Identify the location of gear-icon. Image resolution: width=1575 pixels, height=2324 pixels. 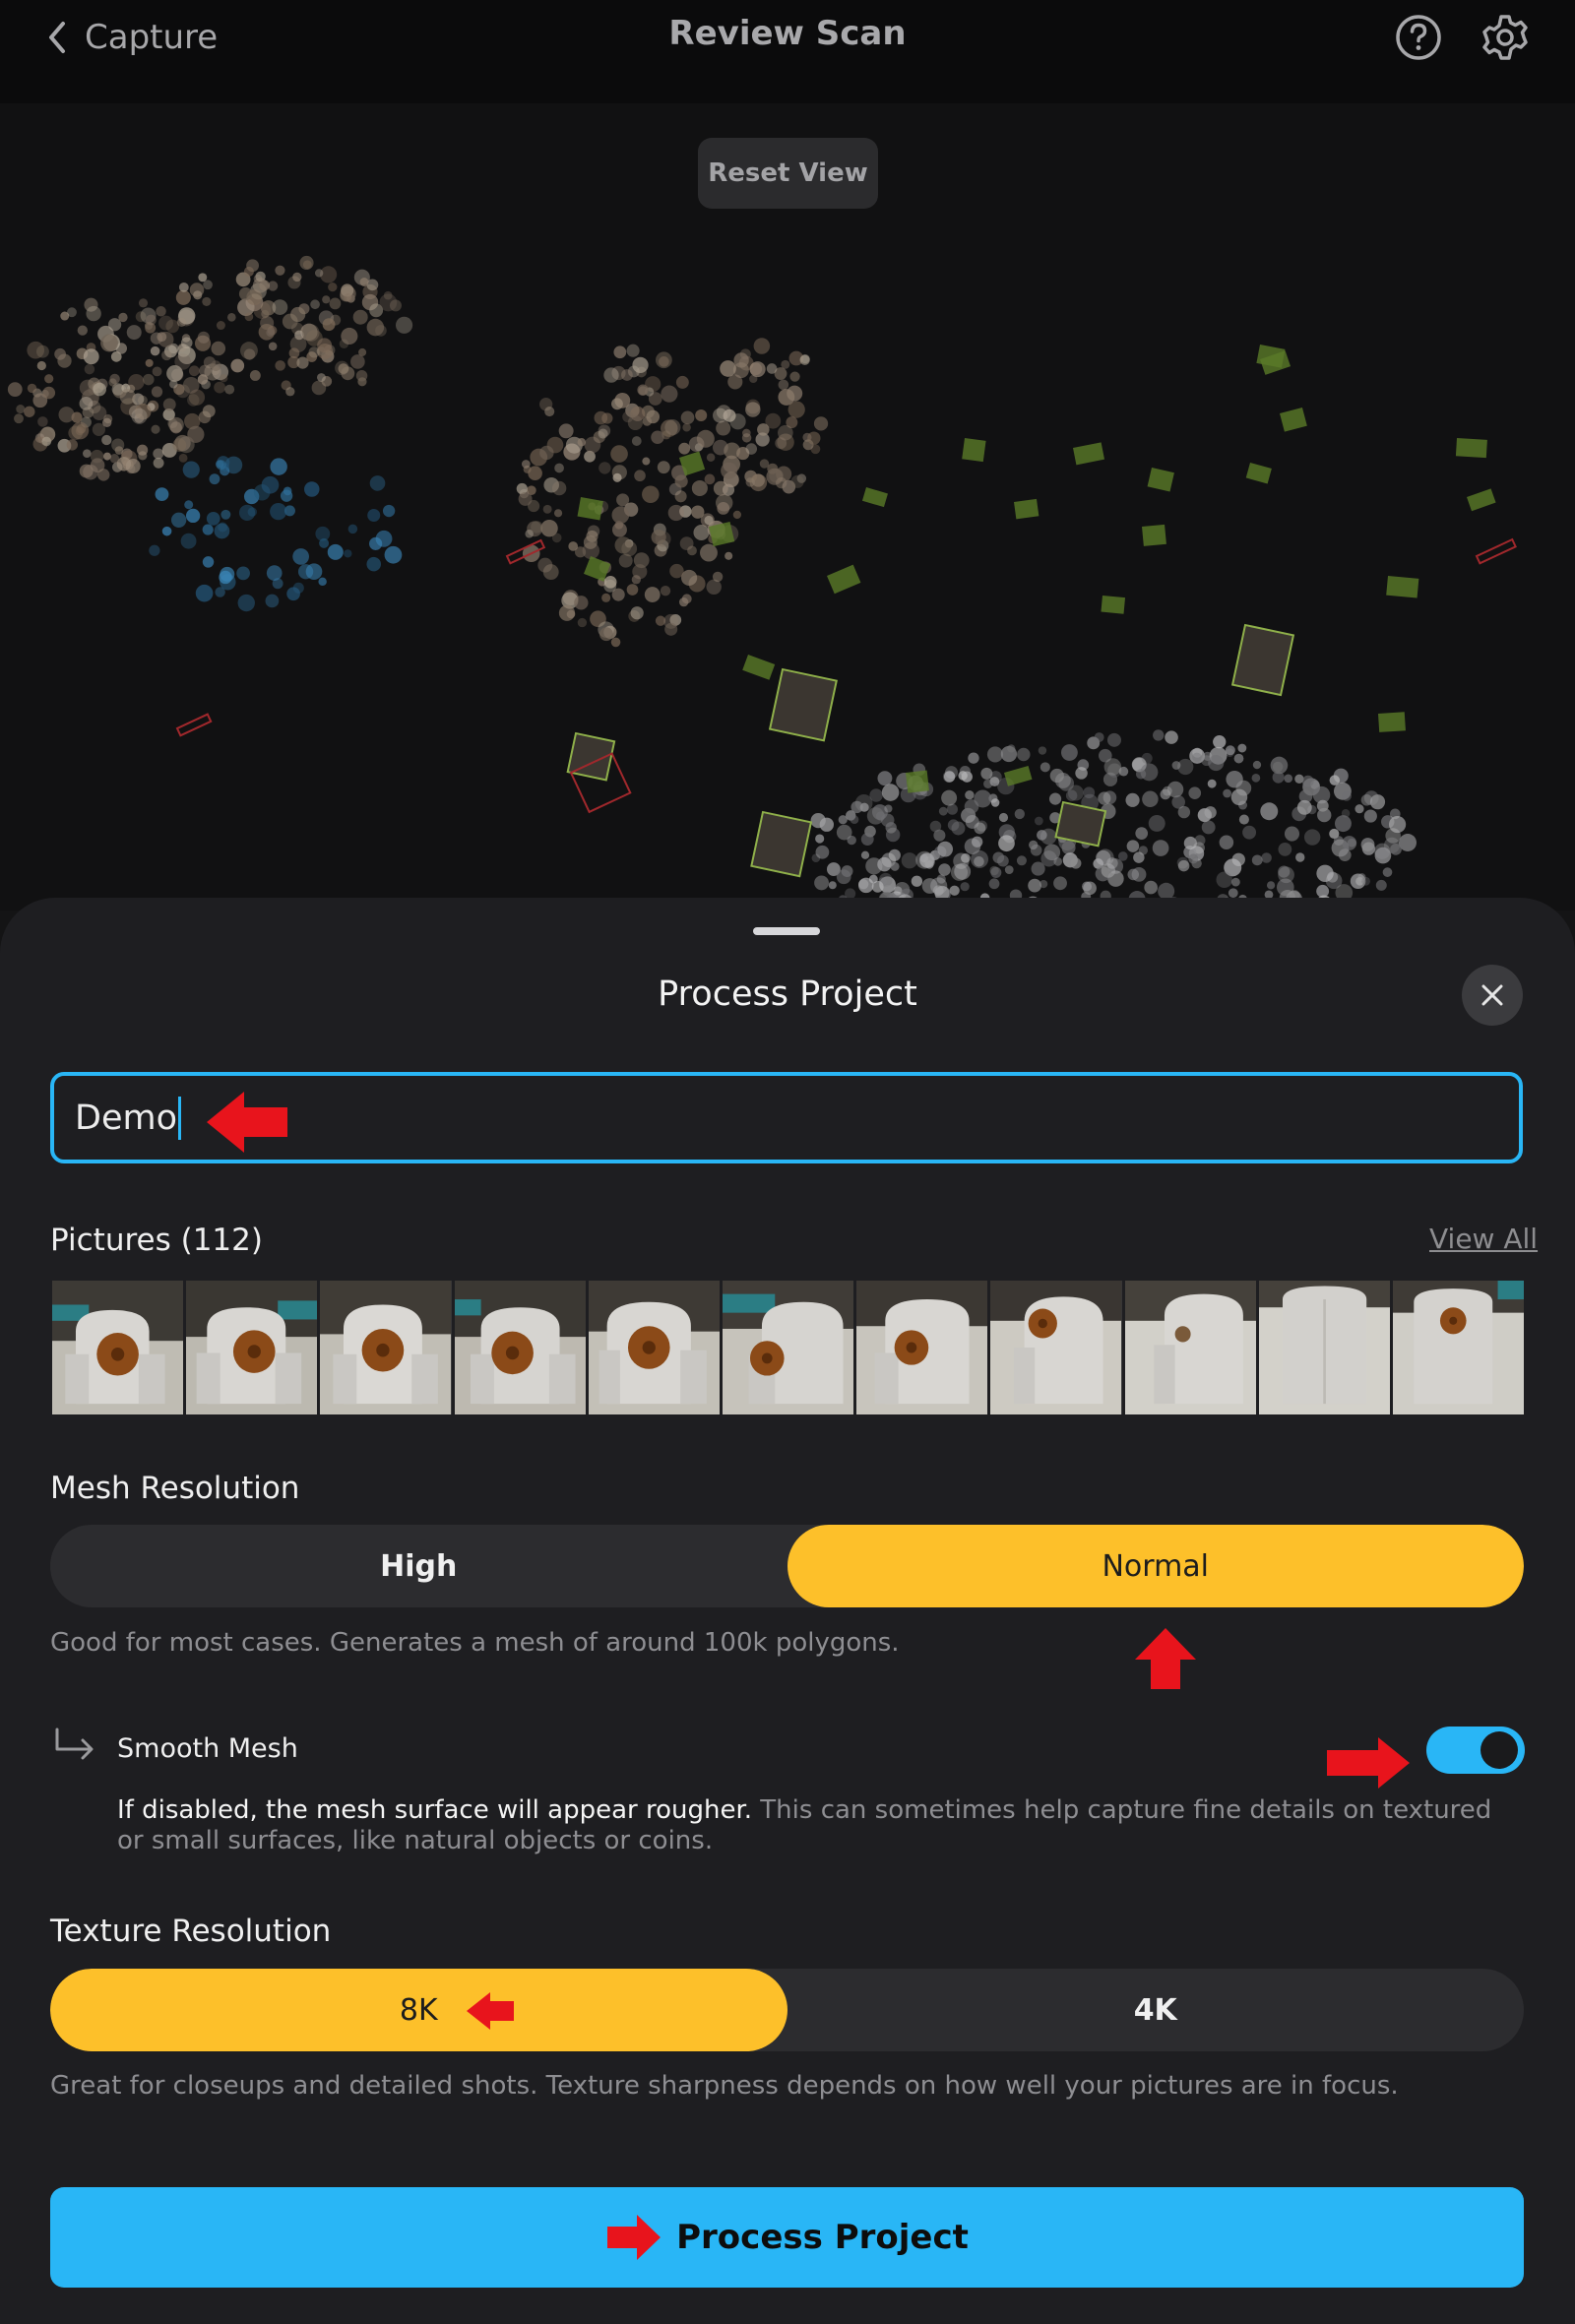
(1505, 37).